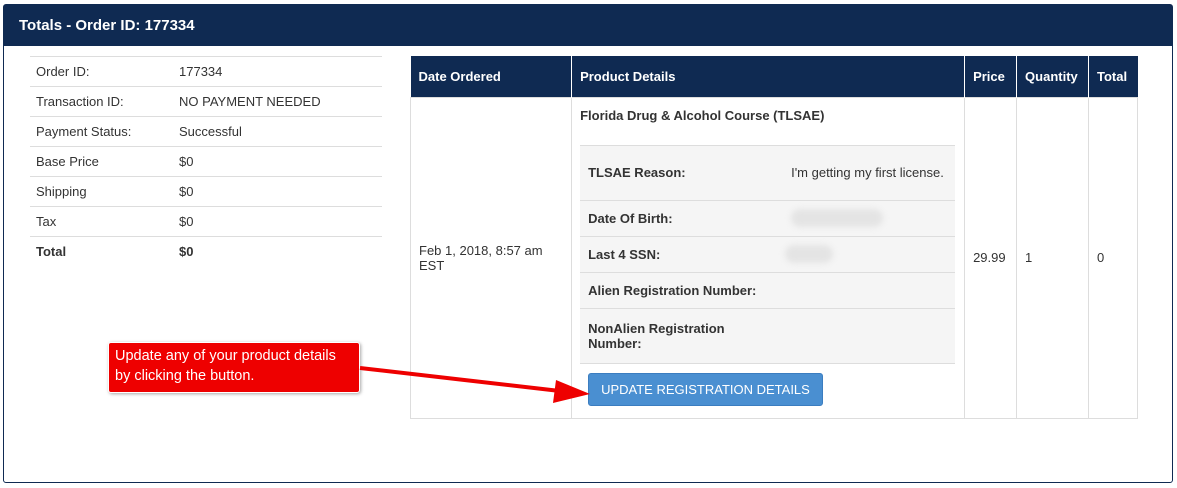 The height and width of the screenshot is (488, 1177). I want to click on panel-title: Totals - Order ID: 177334, so click(588, 25).